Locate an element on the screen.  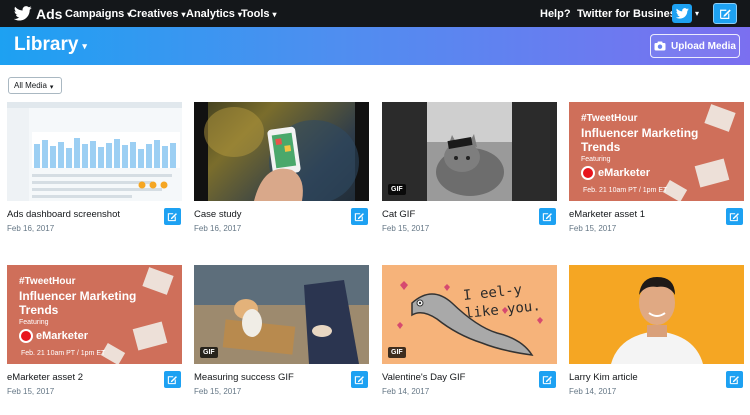
nav-tools: Tools ▾ is located at coordinates (259, 13).